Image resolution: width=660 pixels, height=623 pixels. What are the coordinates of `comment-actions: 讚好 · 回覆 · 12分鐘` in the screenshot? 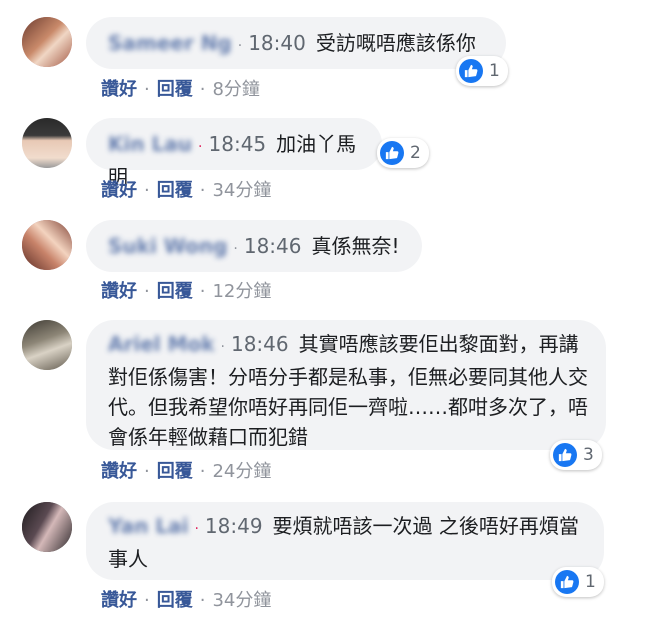 It's located at (186, 290).